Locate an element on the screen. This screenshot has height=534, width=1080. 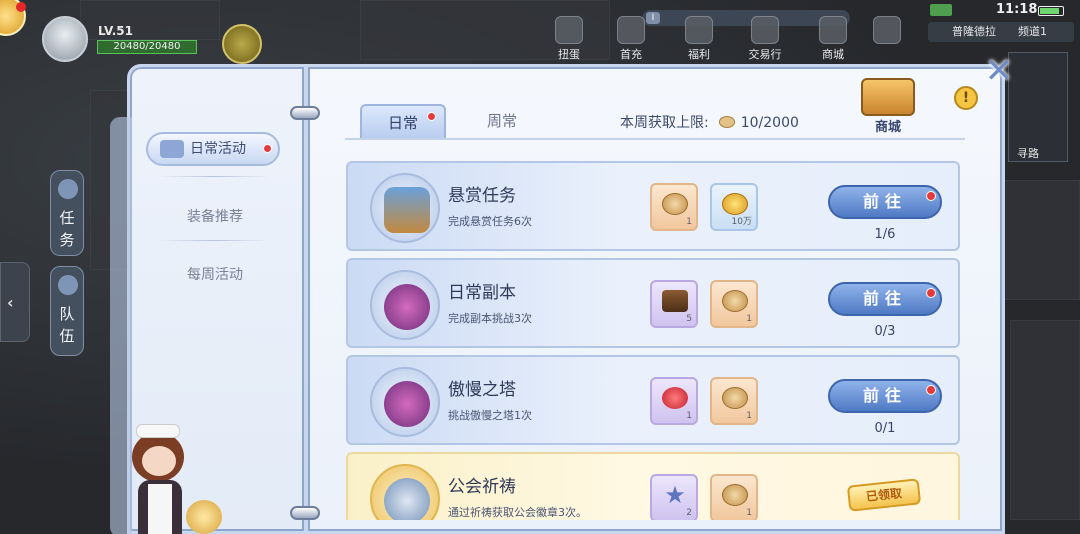
reward-slot: ★ 2 is located at coordinates (674, 497).